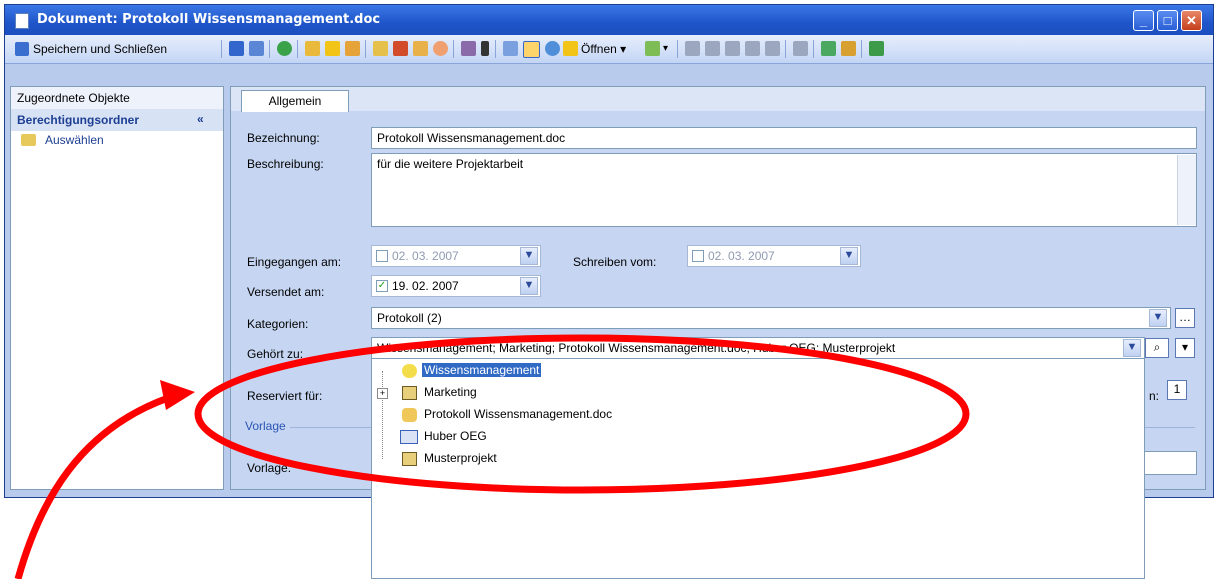 This screenshot has width=1222, height=579. What do you see at coordinates (1157, 348) in the screenshot?
I see `search-icon: ⌕` at bounding box center [1157, 348].